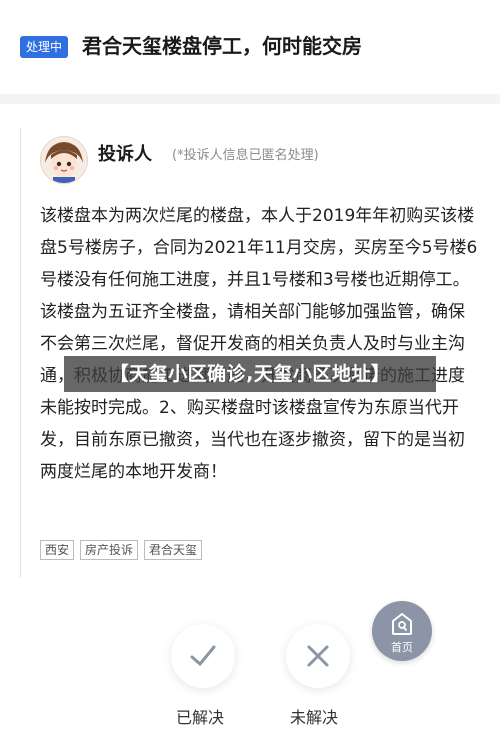 The height and width of the screenshot is (749, 500). Describe the element at coordinates (57, 550) in the screenshot. I see `tag-location: 西安` at that location.